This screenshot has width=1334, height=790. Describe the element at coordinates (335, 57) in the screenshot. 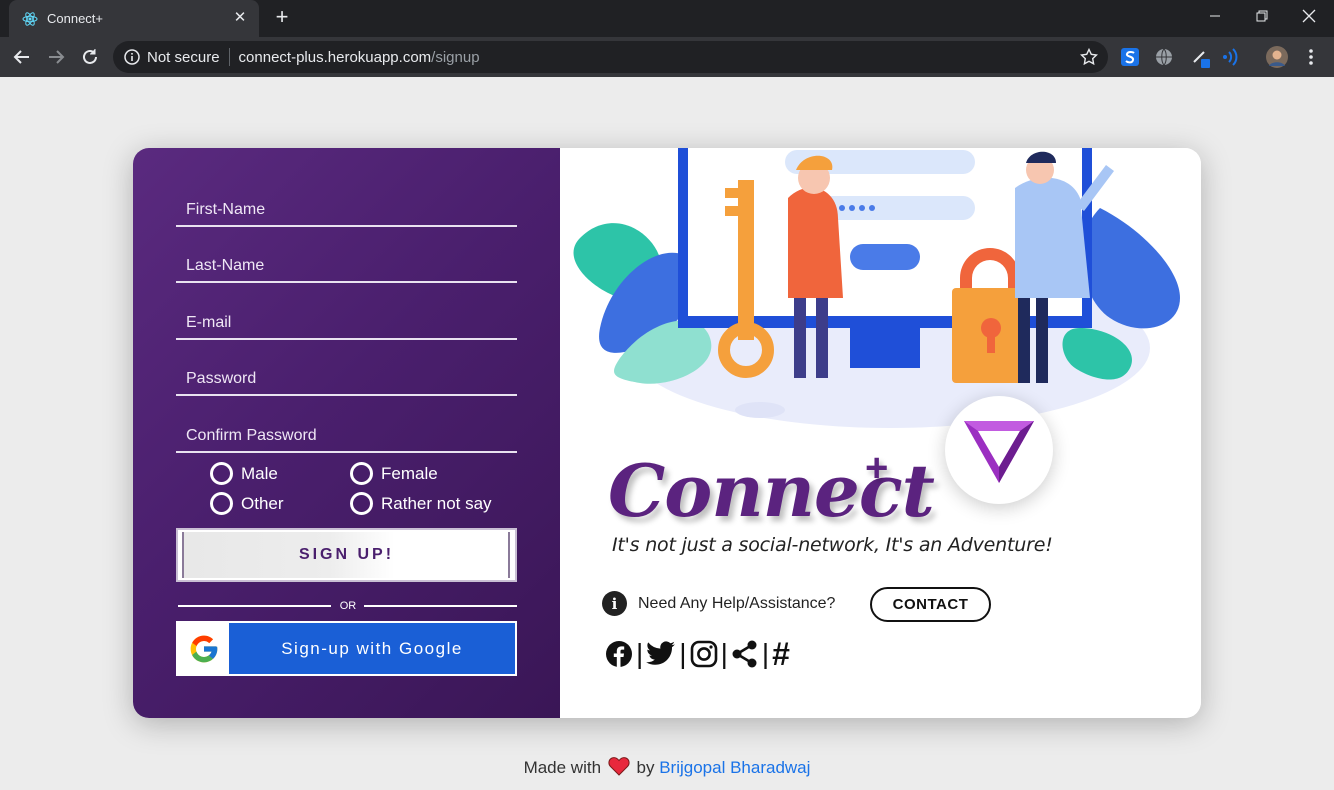

I see `url-host: connect-plus.herokuapp.com` at that location.